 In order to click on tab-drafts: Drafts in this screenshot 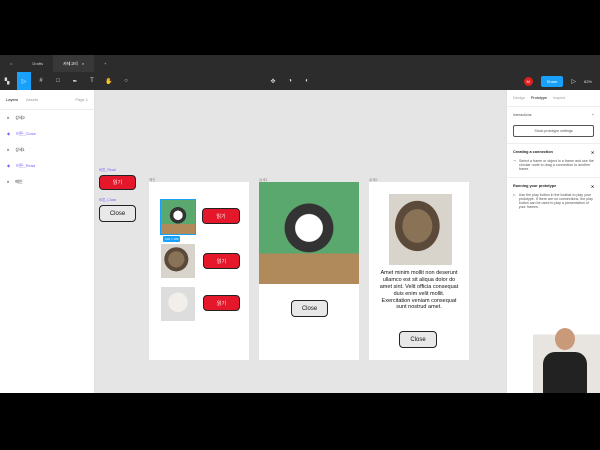, I will do `click(37, 63)`.